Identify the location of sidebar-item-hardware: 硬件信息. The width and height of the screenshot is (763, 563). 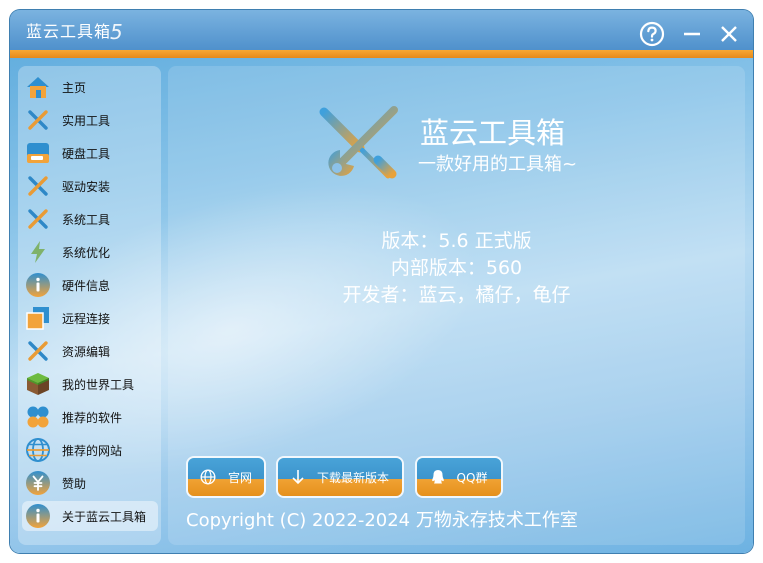
(90, 285).